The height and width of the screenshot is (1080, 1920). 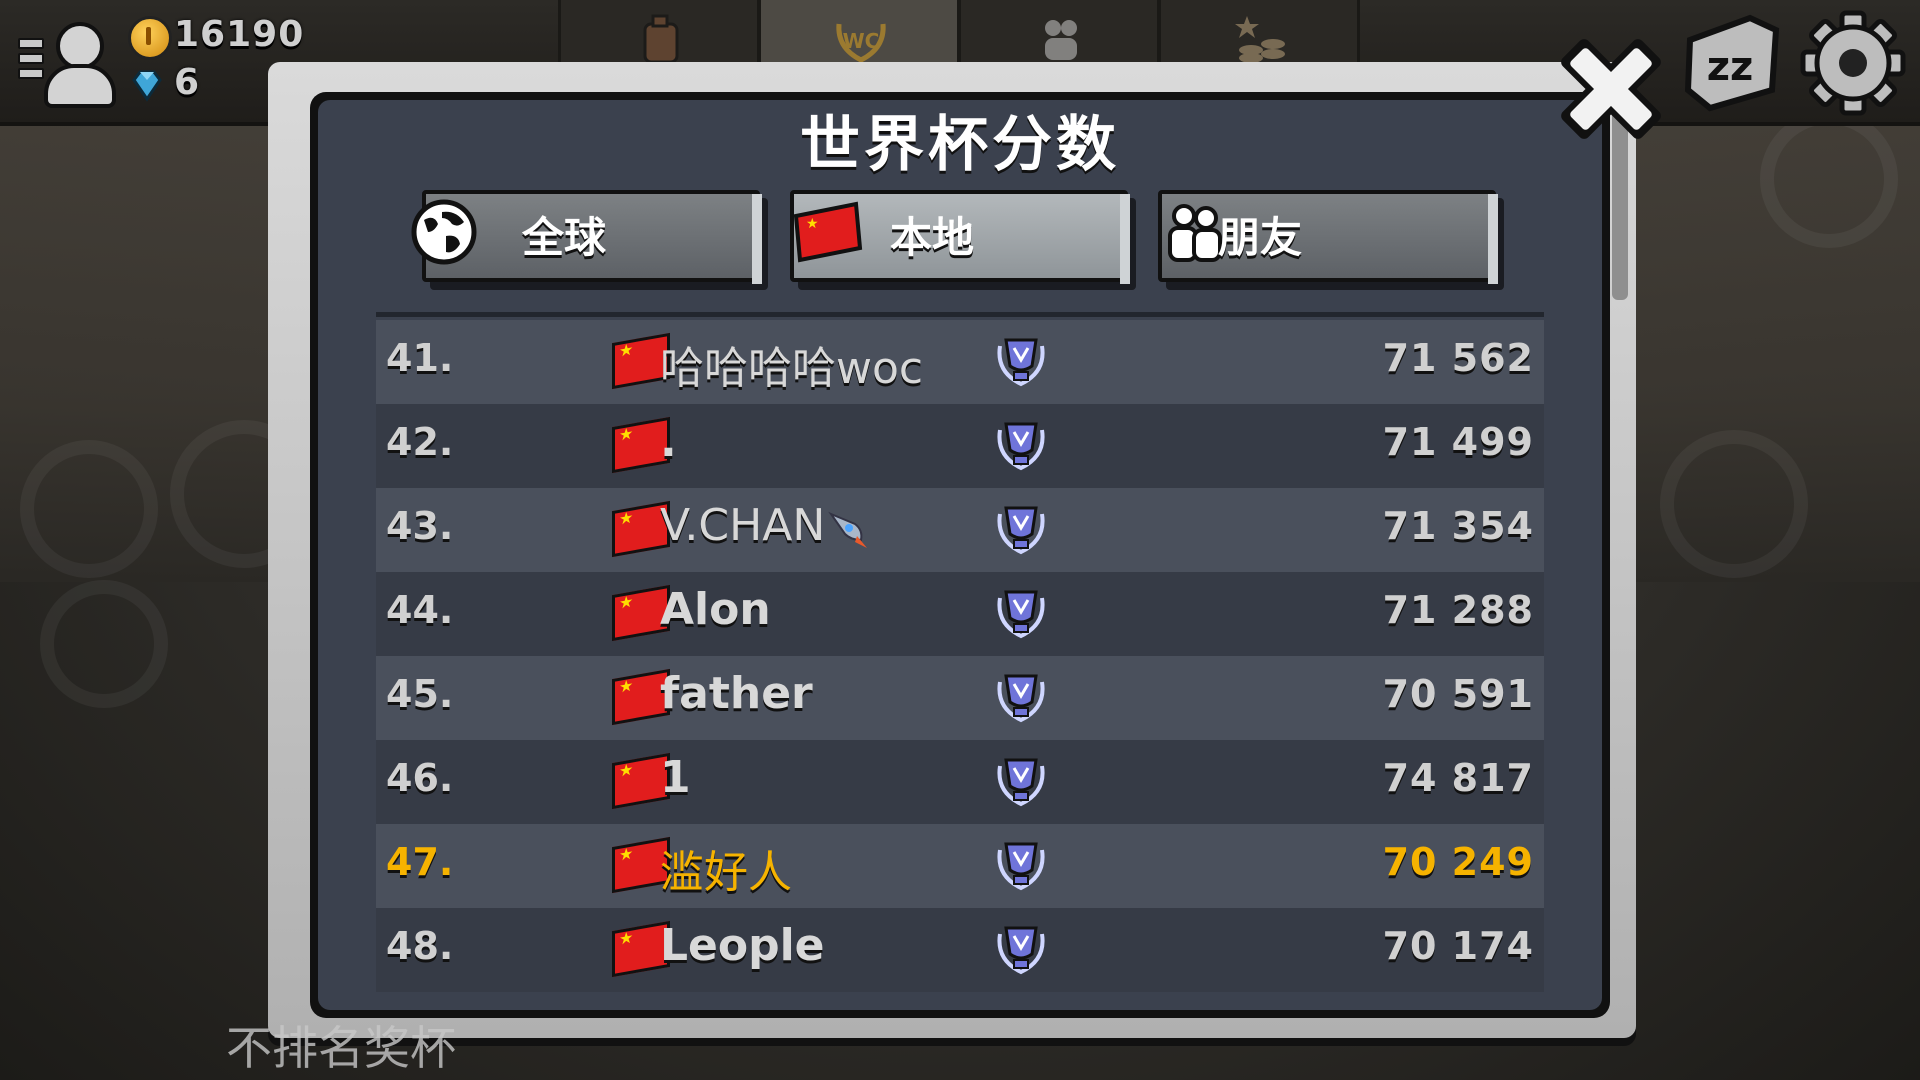 I want to click on svg-text: WC, so click(x=861, y=41).